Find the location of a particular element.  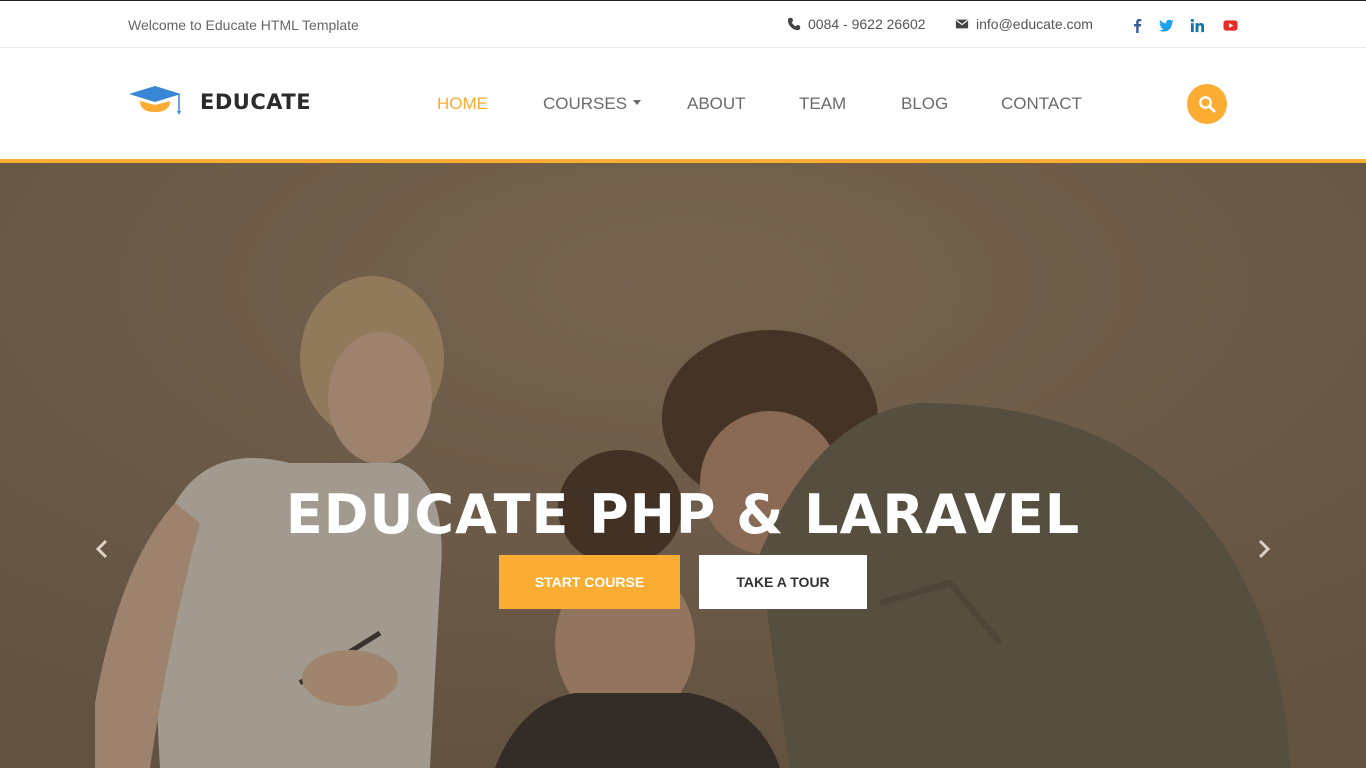

site-logo: EDUCATE is located at coordinates (219, 102).